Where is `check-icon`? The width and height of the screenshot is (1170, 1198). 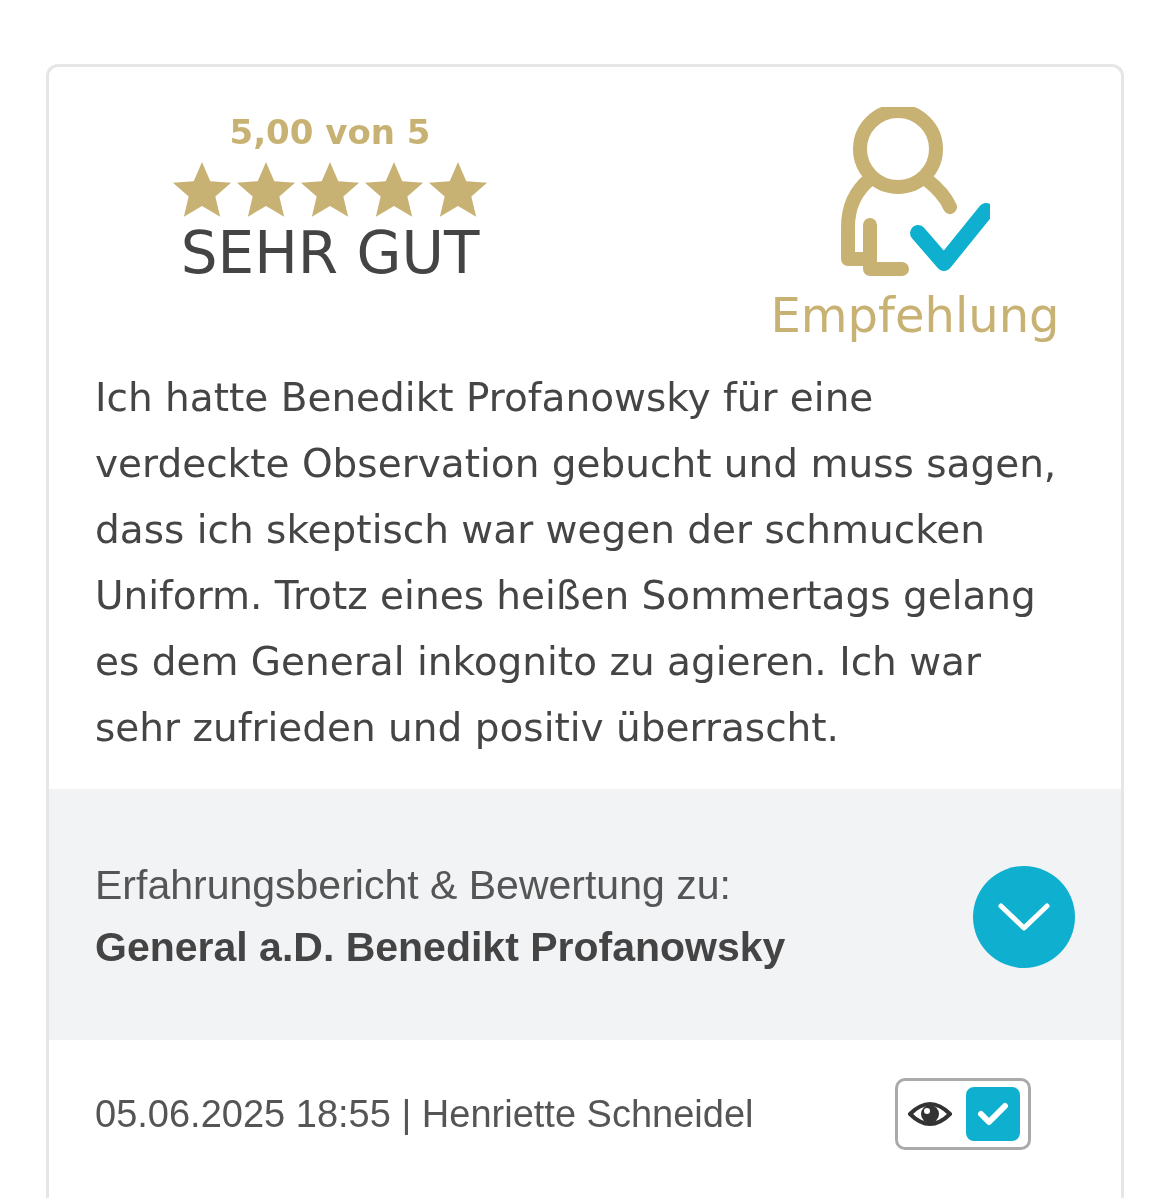
check-icon is located at coordinates (993, 1114).